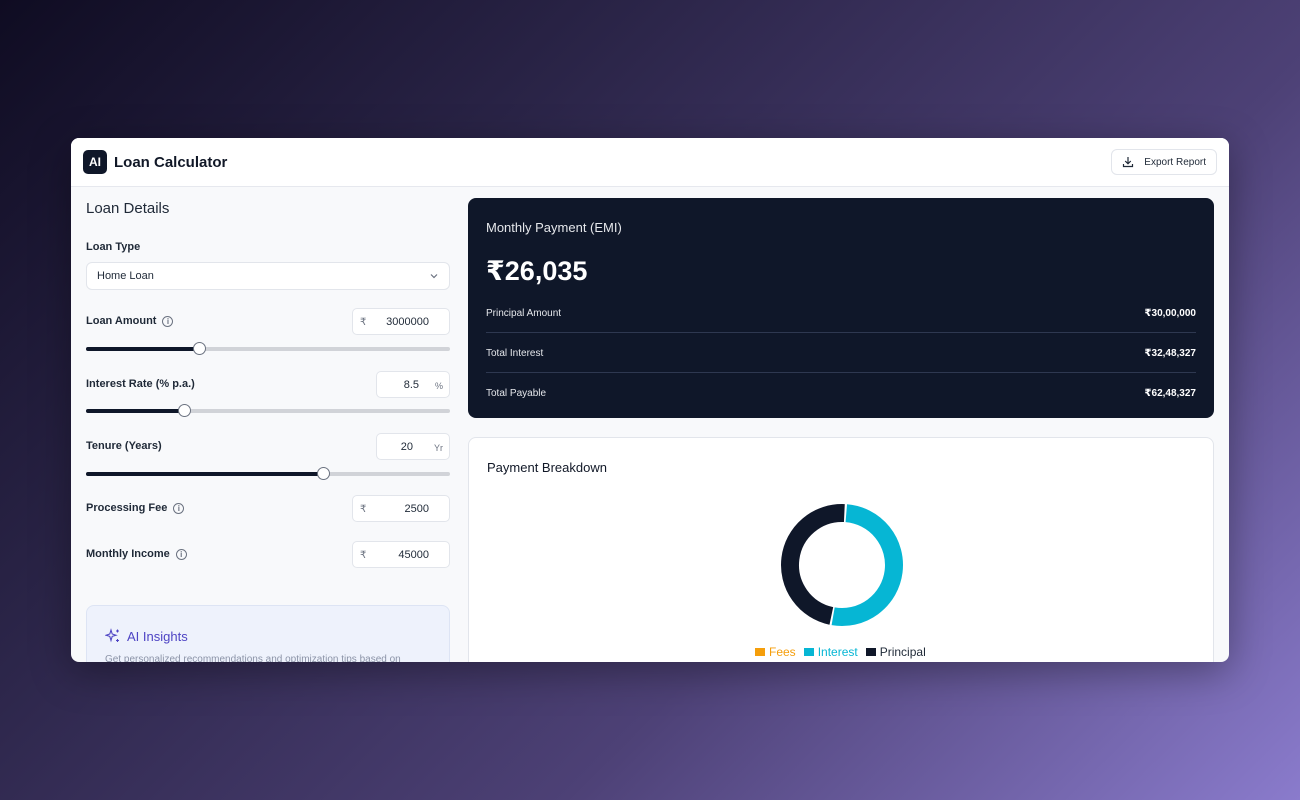  I want to click on legend-principal: Principal, so click(895, 652).